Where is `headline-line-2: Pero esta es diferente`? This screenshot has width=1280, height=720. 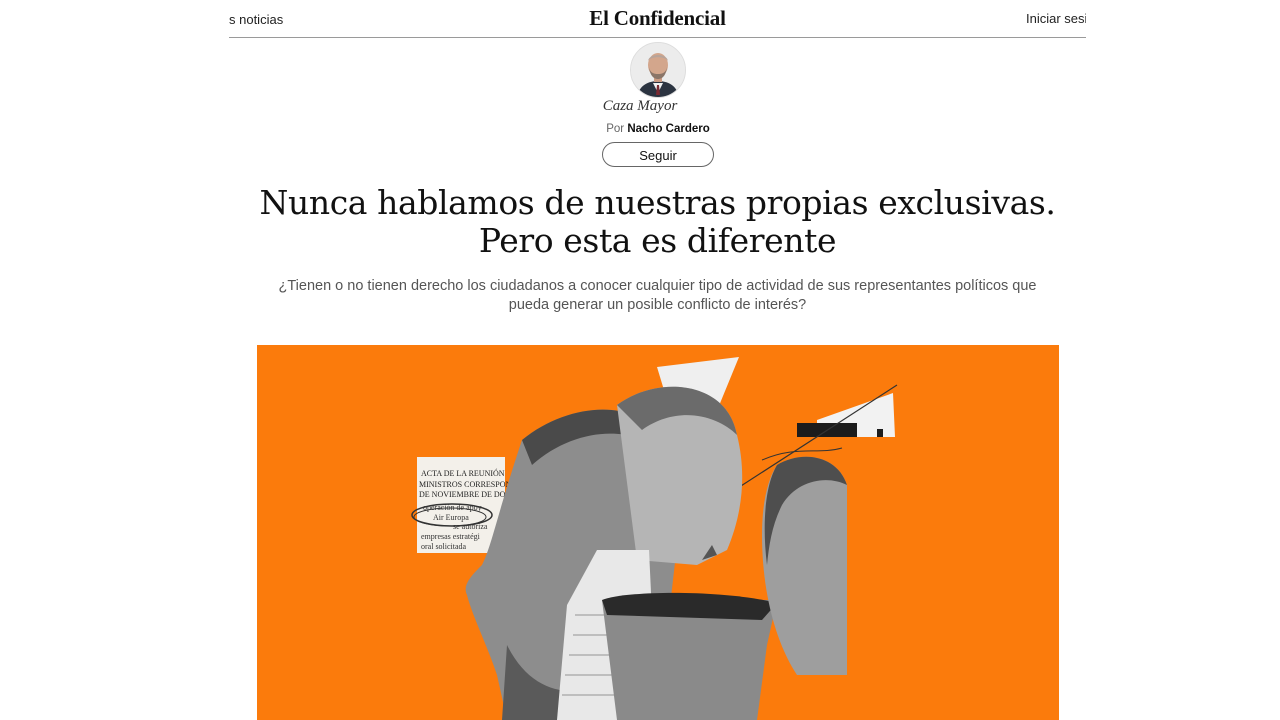
headline-line-2: Pero esta es diferente is located at coordinates (657, 240).